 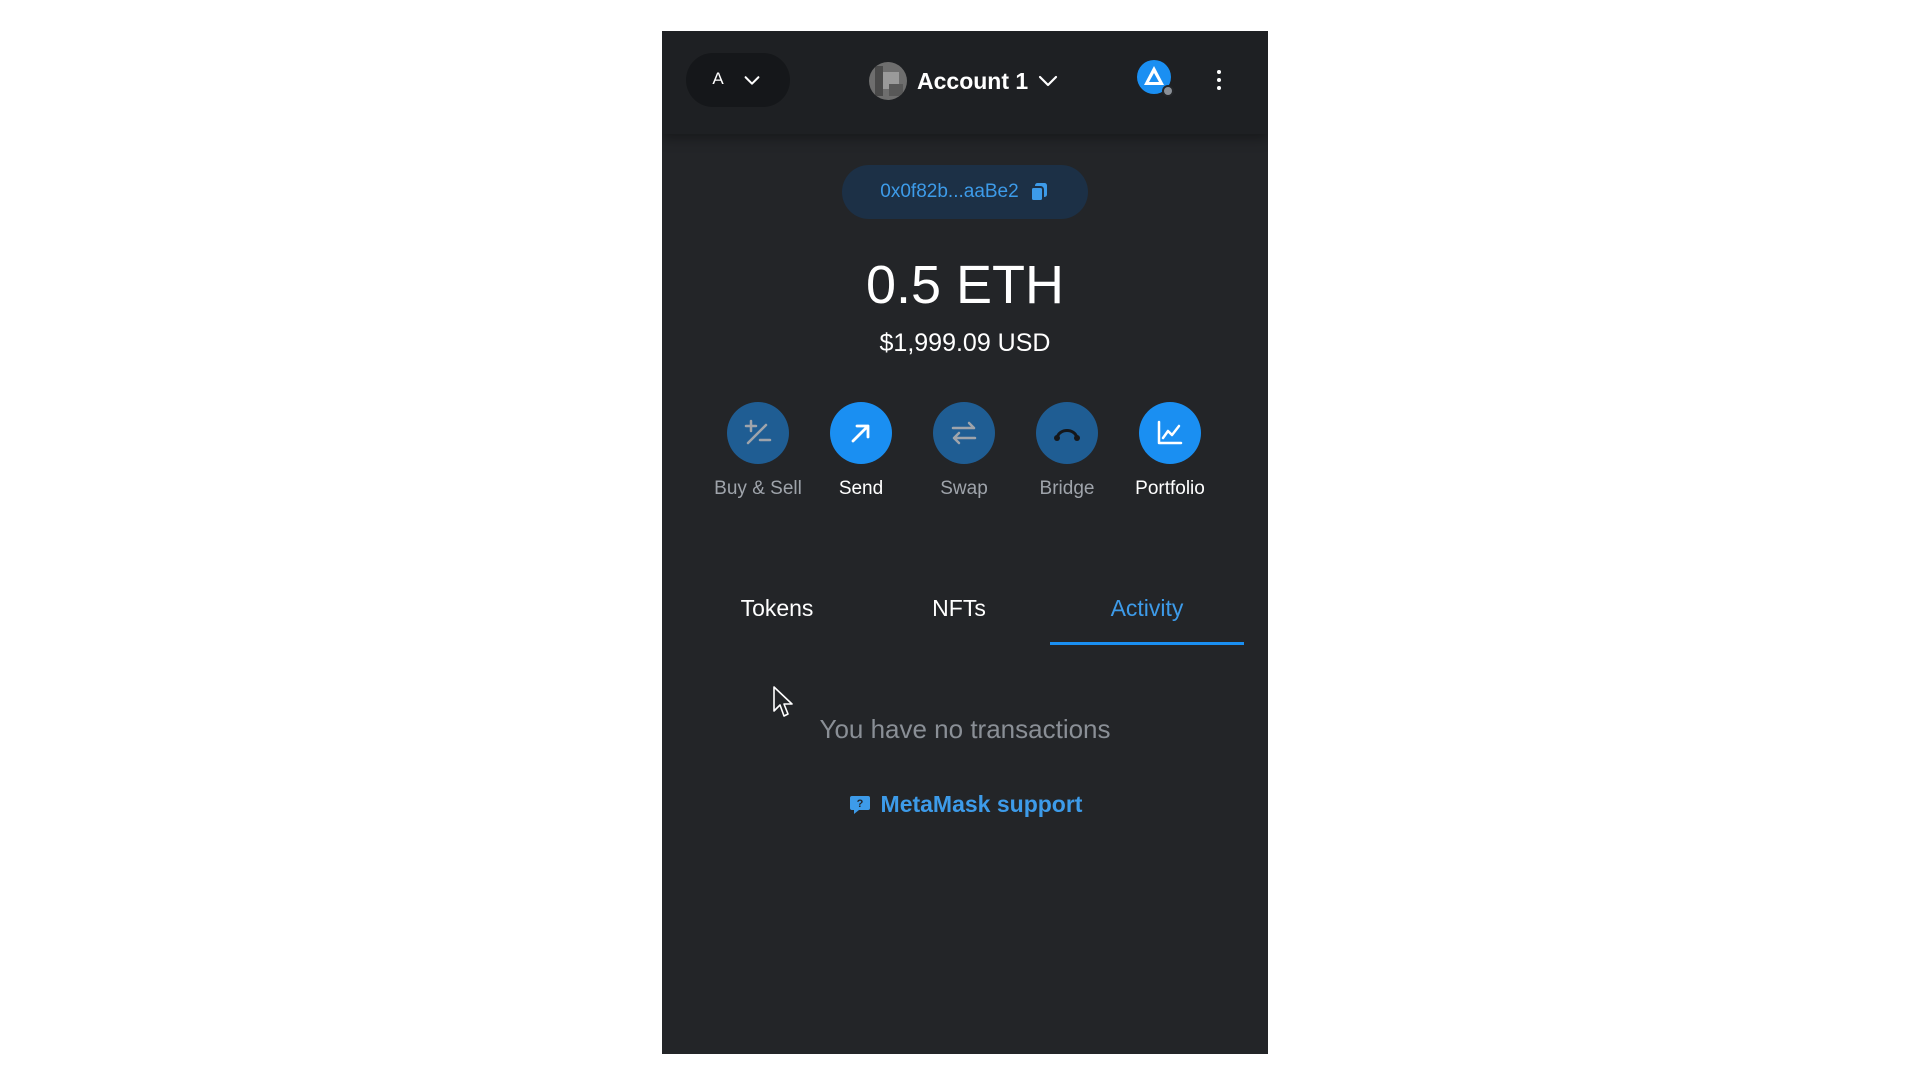 What do you see at coordinates (861, 433) in the screenshot?
I see `arrow-up-right-icon` at bounding box center [861, 433].